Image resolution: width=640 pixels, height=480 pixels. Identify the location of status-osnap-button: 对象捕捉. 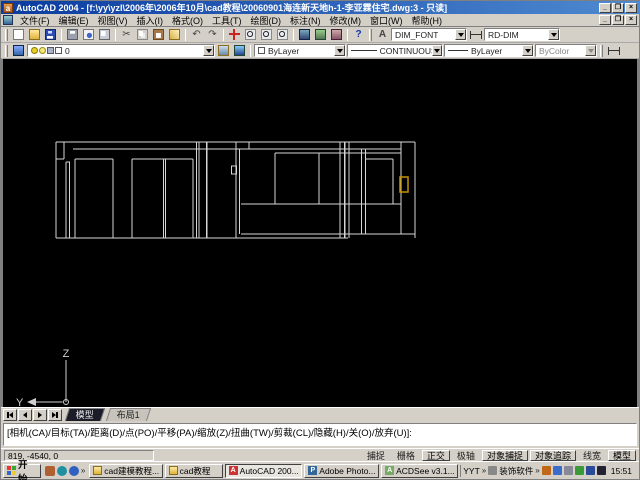
(504, 455).